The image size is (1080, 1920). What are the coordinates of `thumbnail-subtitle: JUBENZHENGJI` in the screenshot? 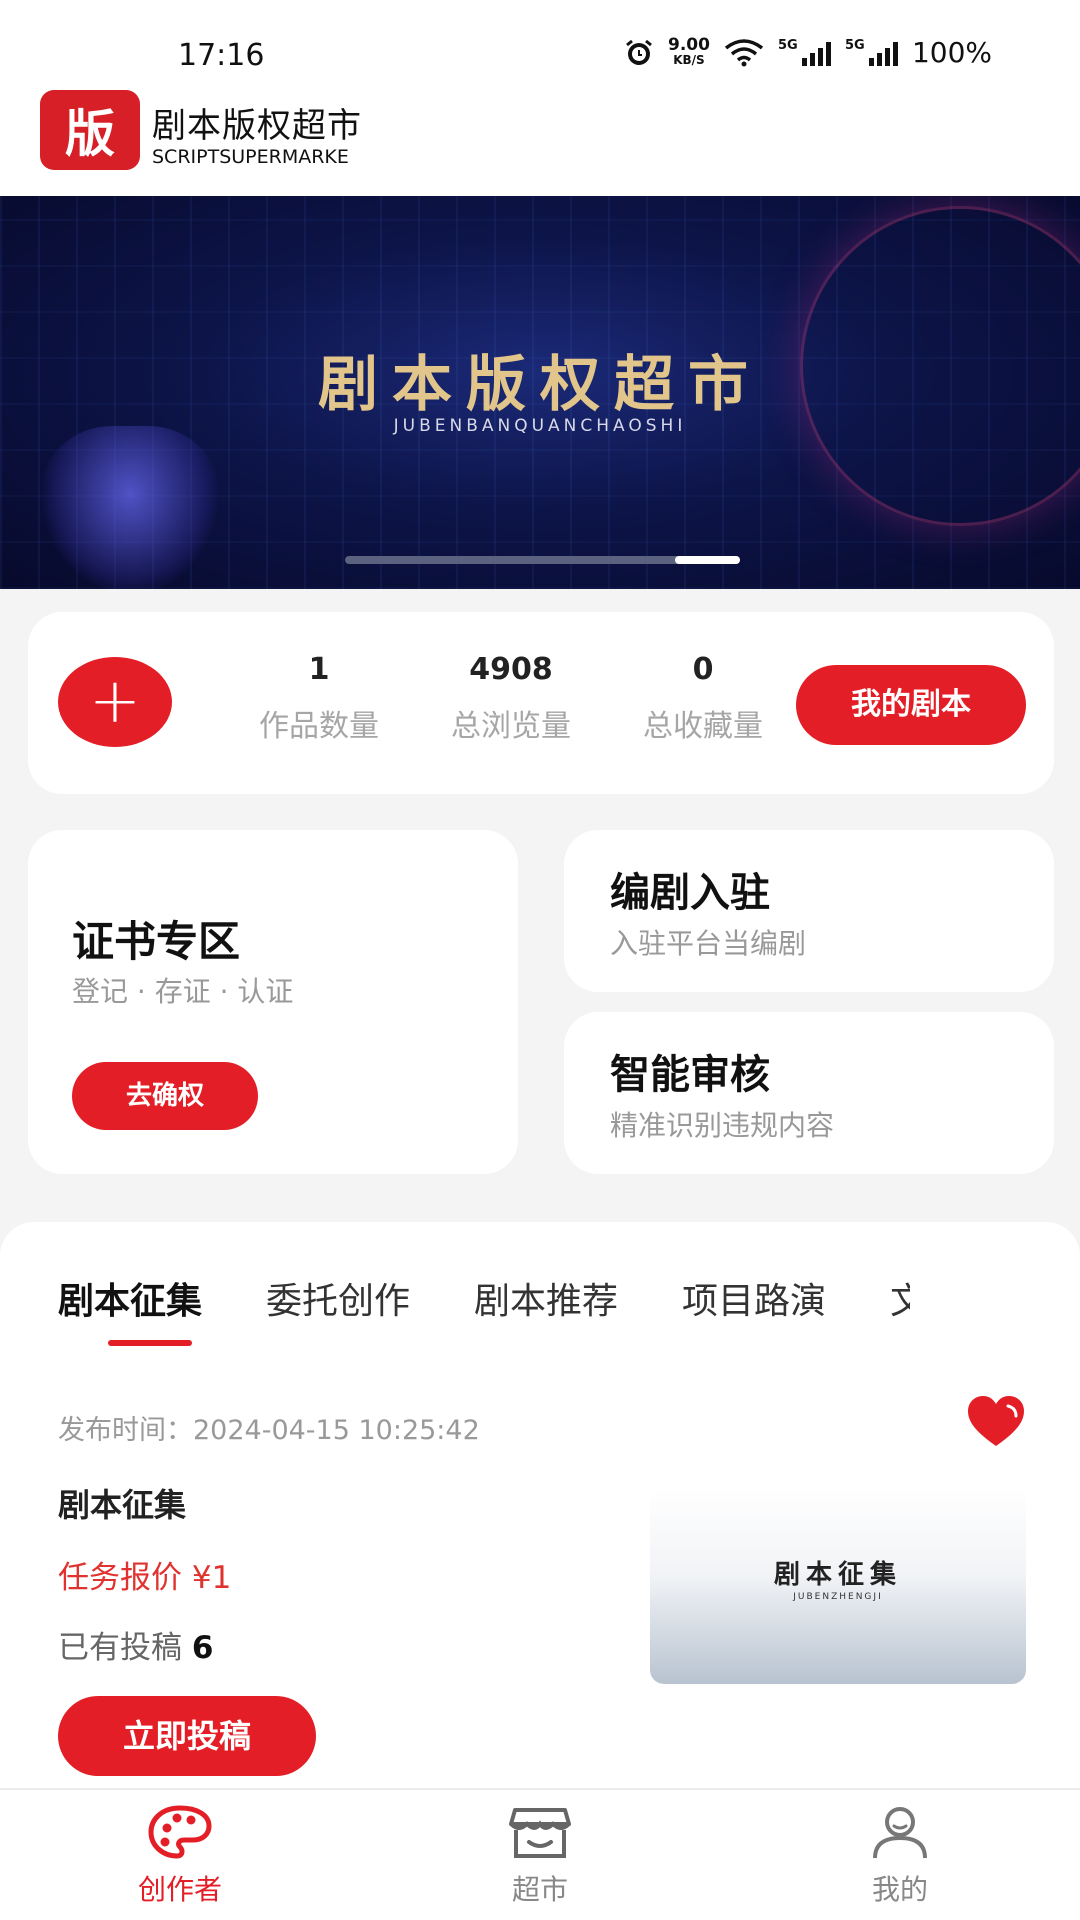 It's located at (838, 1597).